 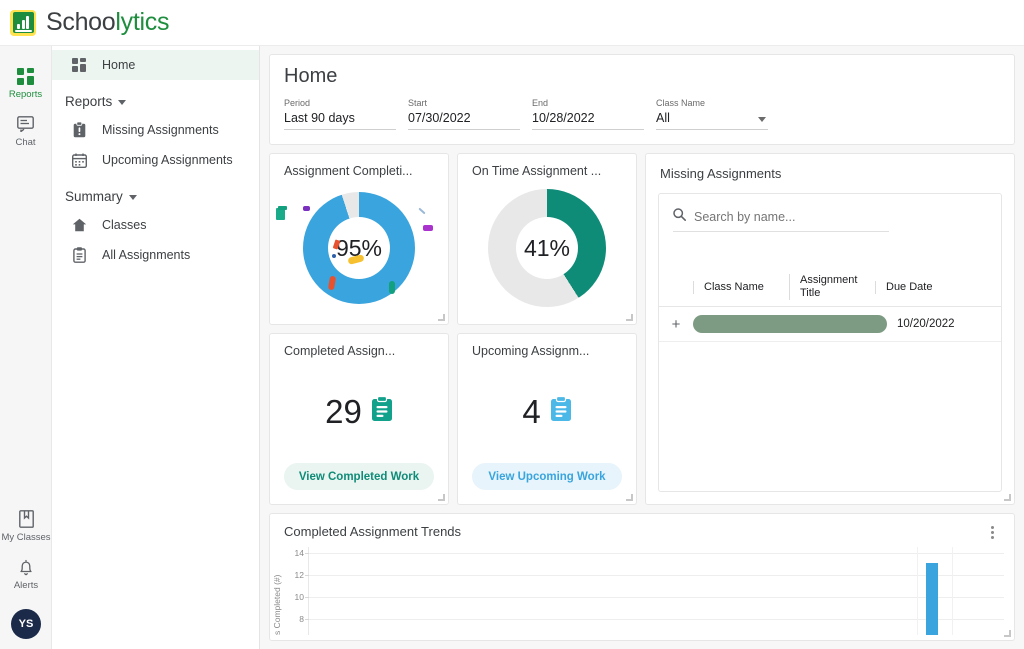 I want to click on y-tick: 10, so click(x=299, y=597).